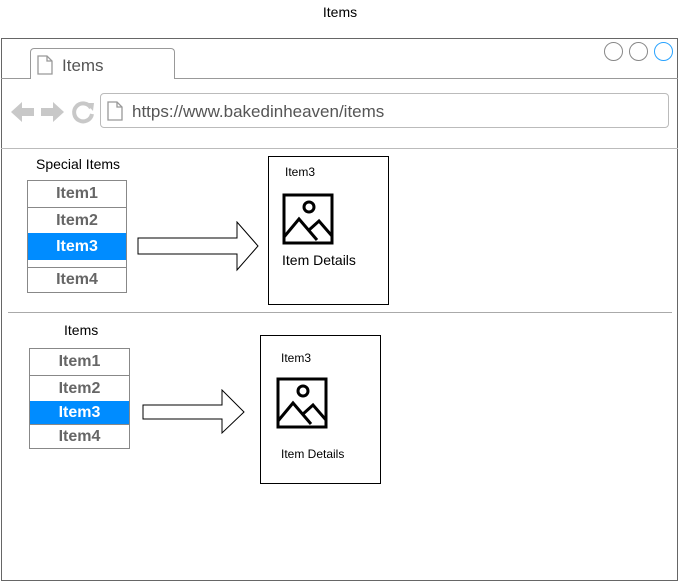  What do you see at coordinates (81, 330) in the screenshot?
I see `section-title: Items` at bounding box center [81, 330].